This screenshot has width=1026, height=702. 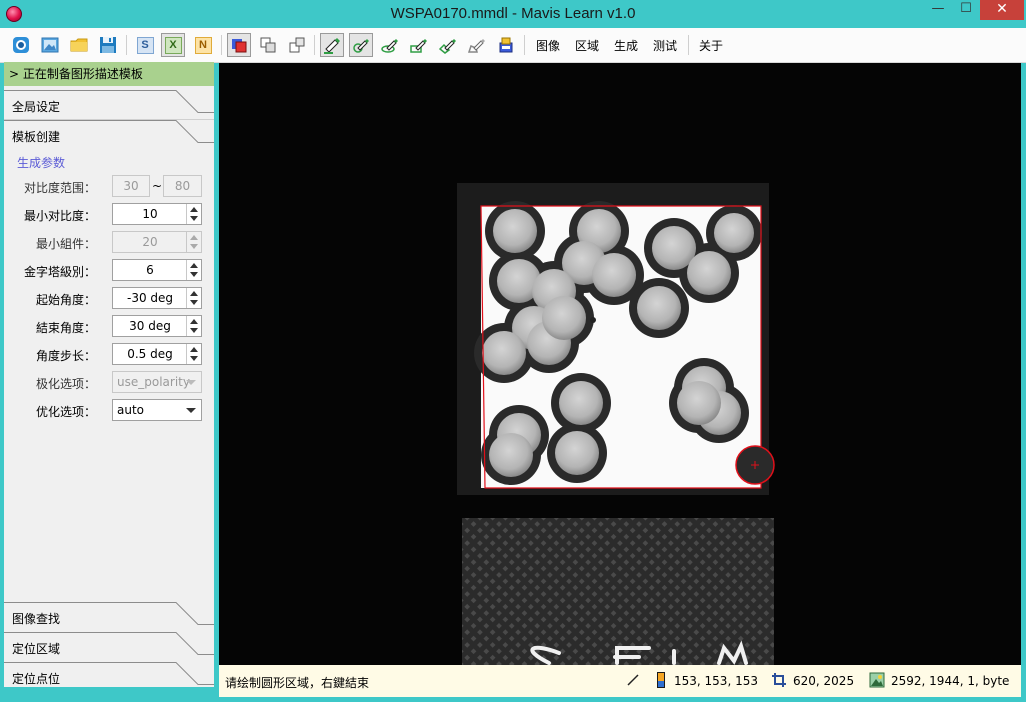 What do you see at coordinates (390, 45) in the screenshot?
I see `draw-ellipse-icon` at bounding box center [390, 45].